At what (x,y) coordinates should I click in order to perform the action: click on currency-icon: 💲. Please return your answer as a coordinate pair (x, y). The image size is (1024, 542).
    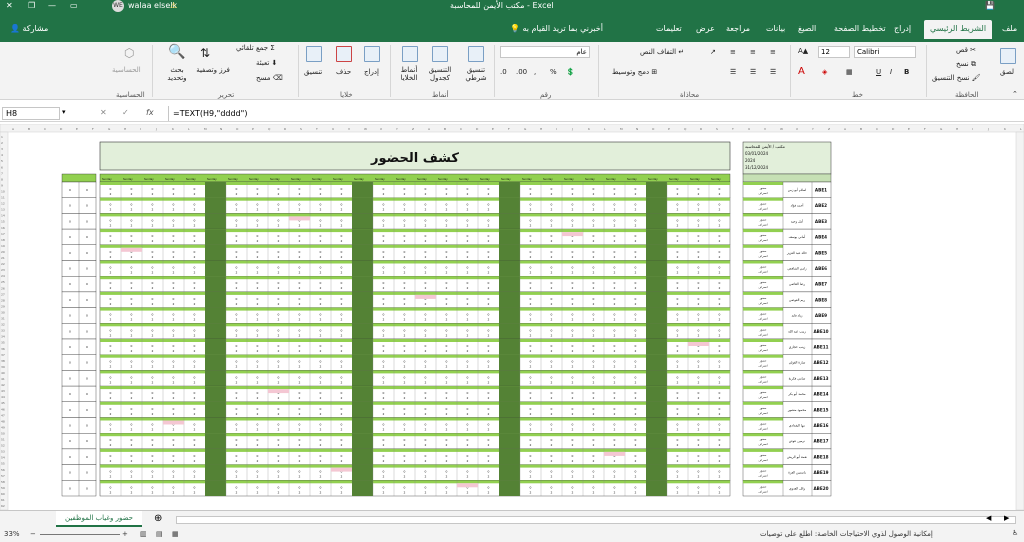
    Looking at the image, I should click on (570, 72).